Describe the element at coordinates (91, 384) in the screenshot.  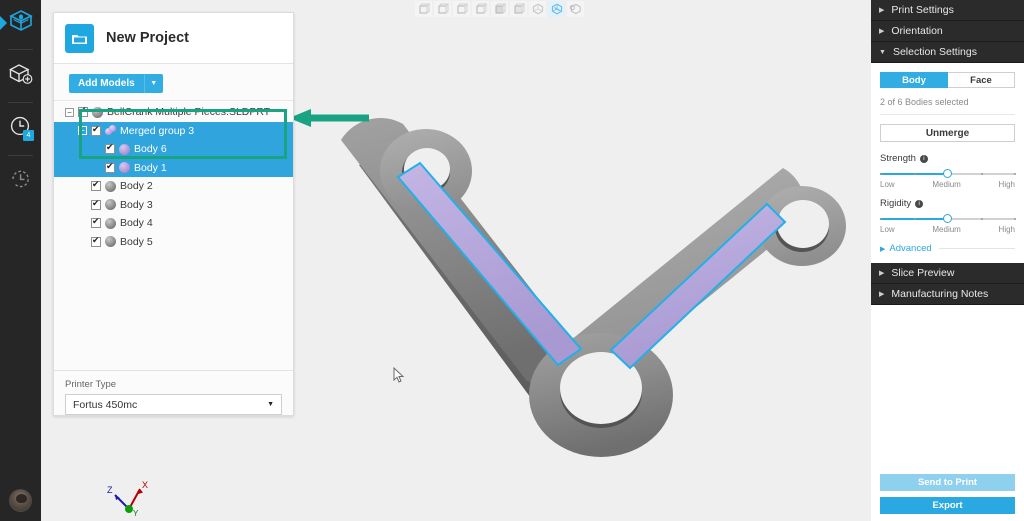
I see `printer-type-label: Printer Type` at that location.